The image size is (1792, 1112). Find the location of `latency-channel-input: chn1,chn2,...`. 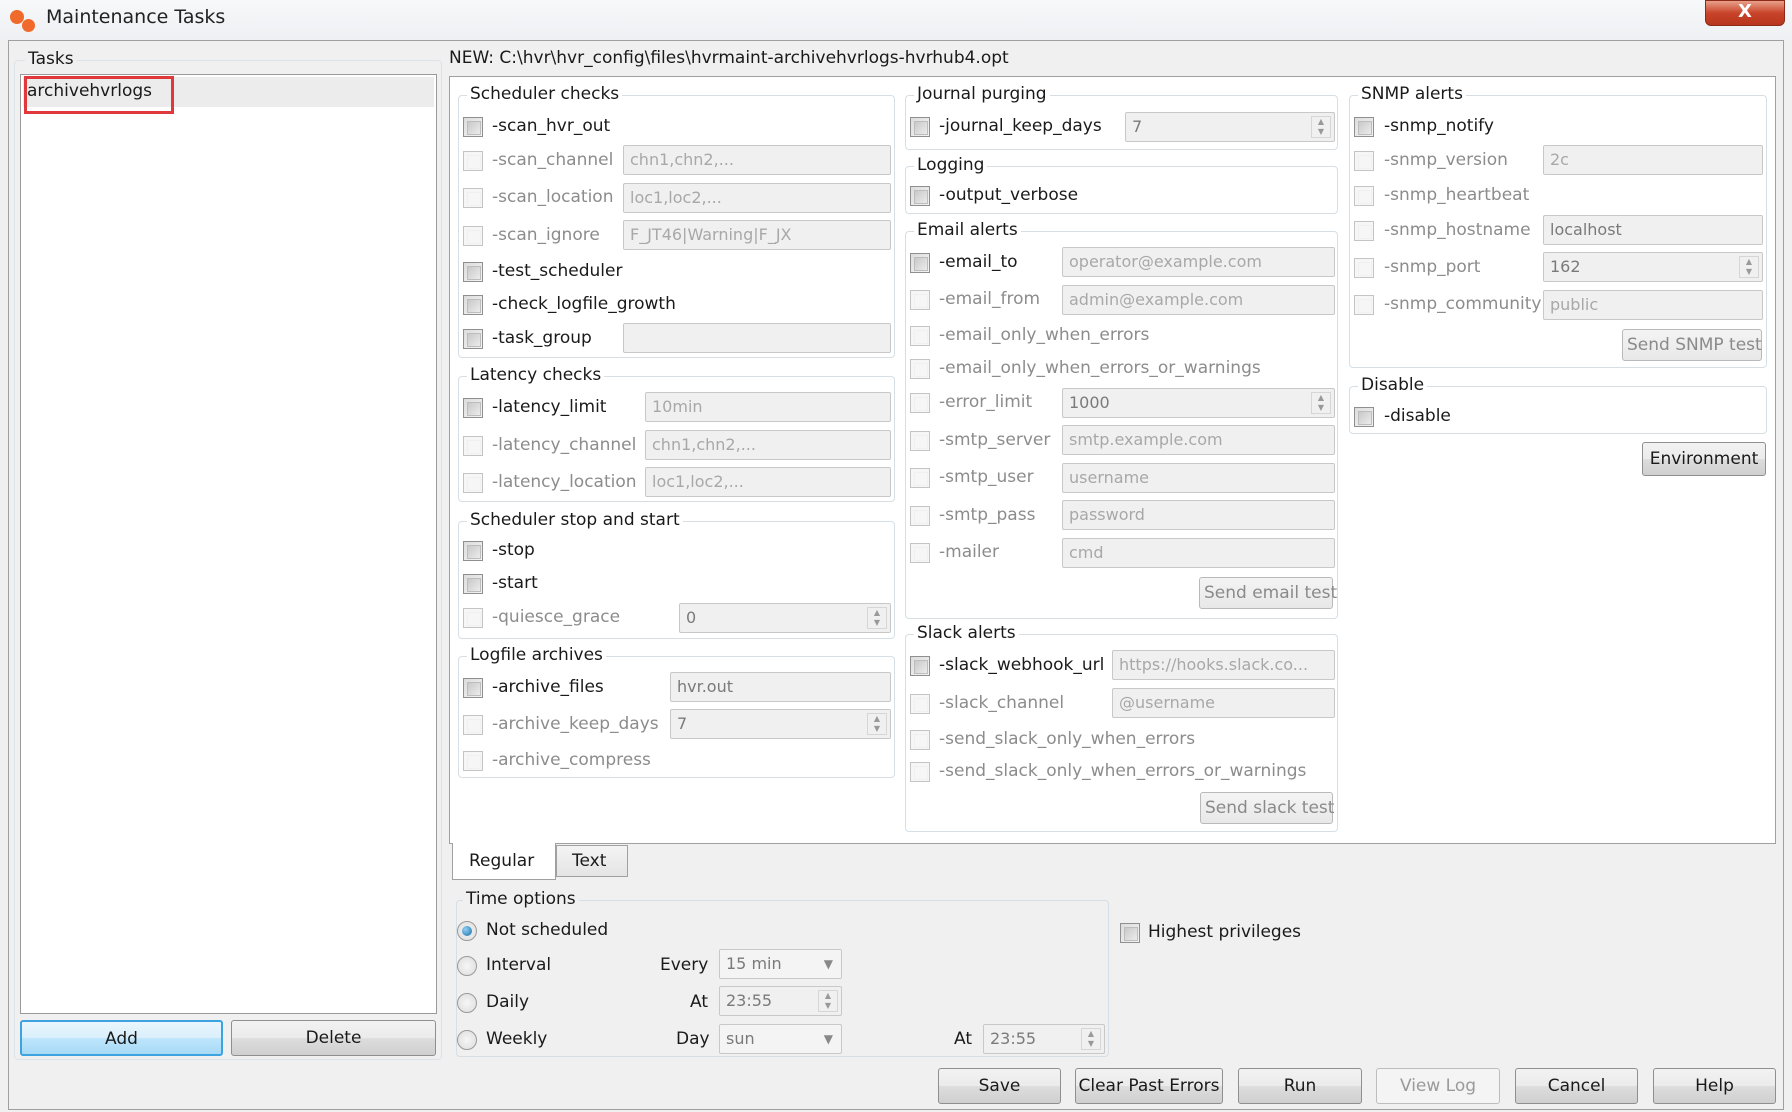

latency-channel-input: chn1,chn2,... is located at coordinates (768, 445).